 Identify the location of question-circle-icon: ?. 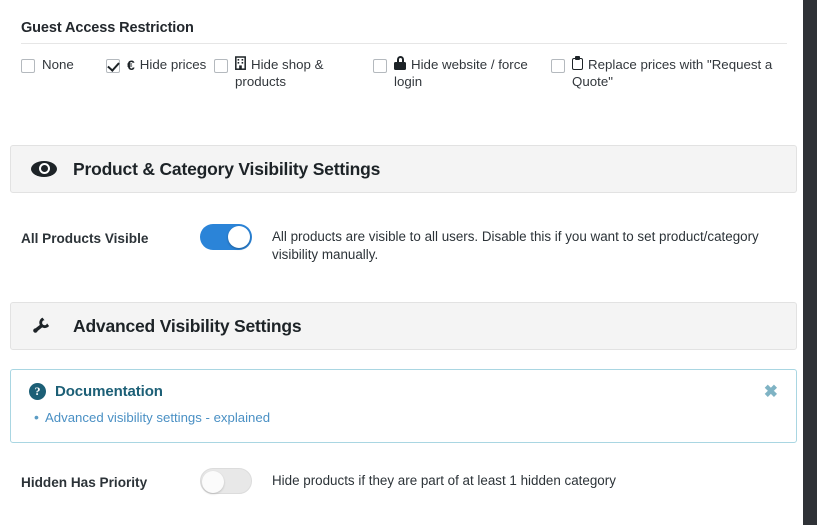
(37, 391).